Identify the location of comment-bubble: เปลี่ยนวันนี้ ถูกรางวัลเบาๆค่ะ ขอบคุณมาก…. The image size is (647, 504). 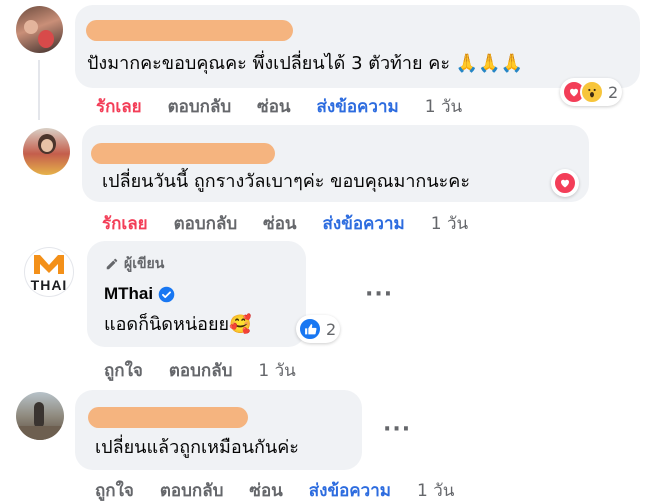
(335, 163).